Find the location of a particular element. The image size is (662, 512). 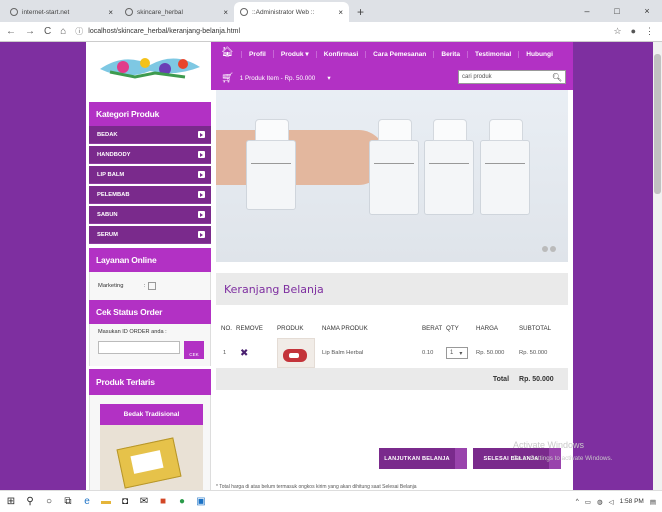

bestseller-item-title: Bedak Tradisional is located at coordinates (151, 414).